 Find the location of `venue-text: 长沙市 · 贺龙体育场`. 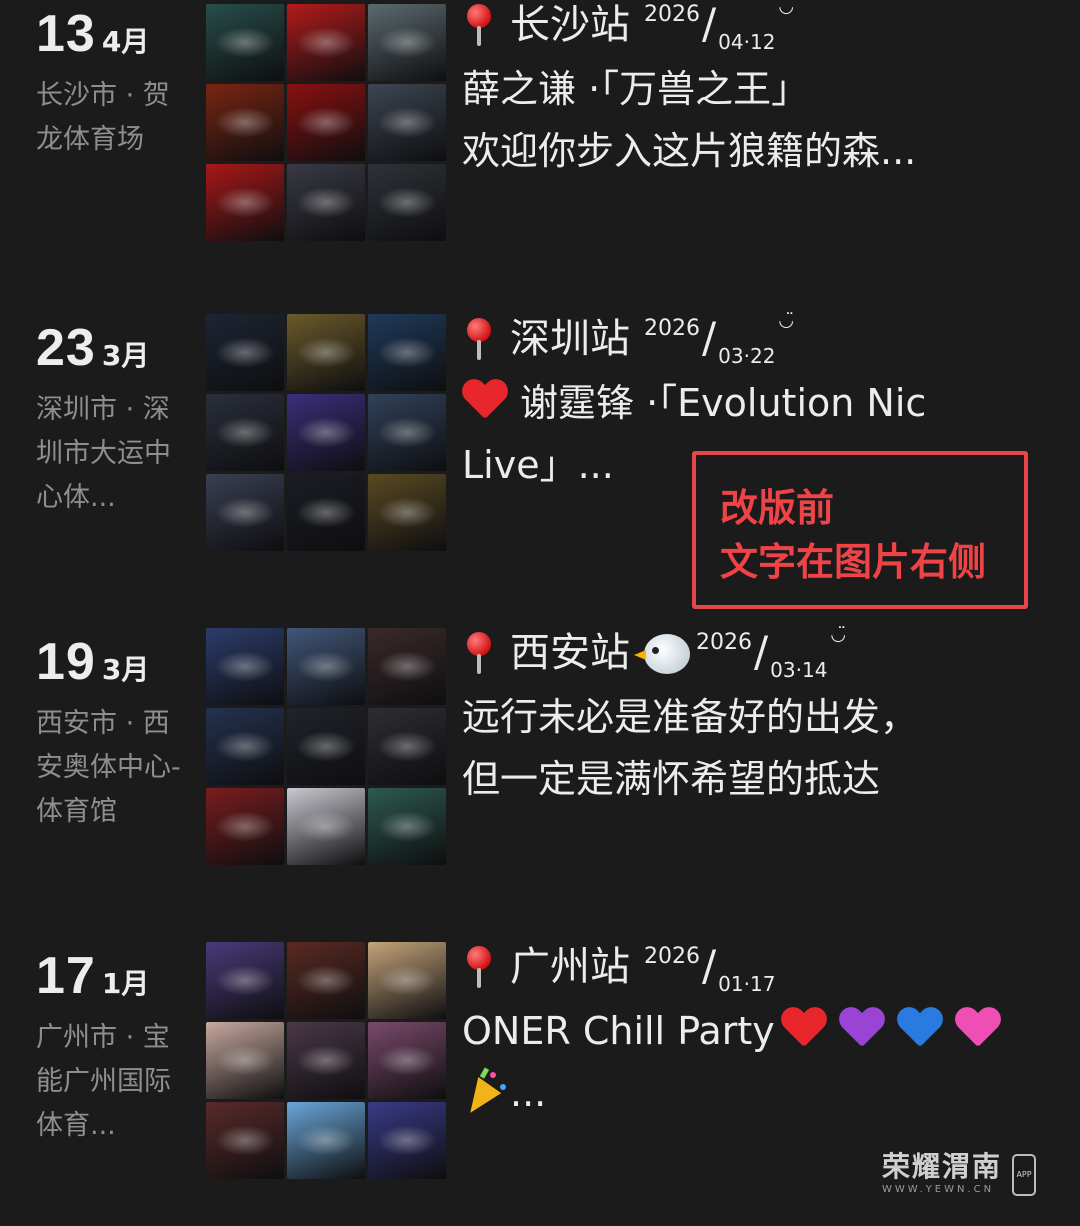

venue-text: 长沙市 · 贺龙体育场 is located at coordinates (103, 117).